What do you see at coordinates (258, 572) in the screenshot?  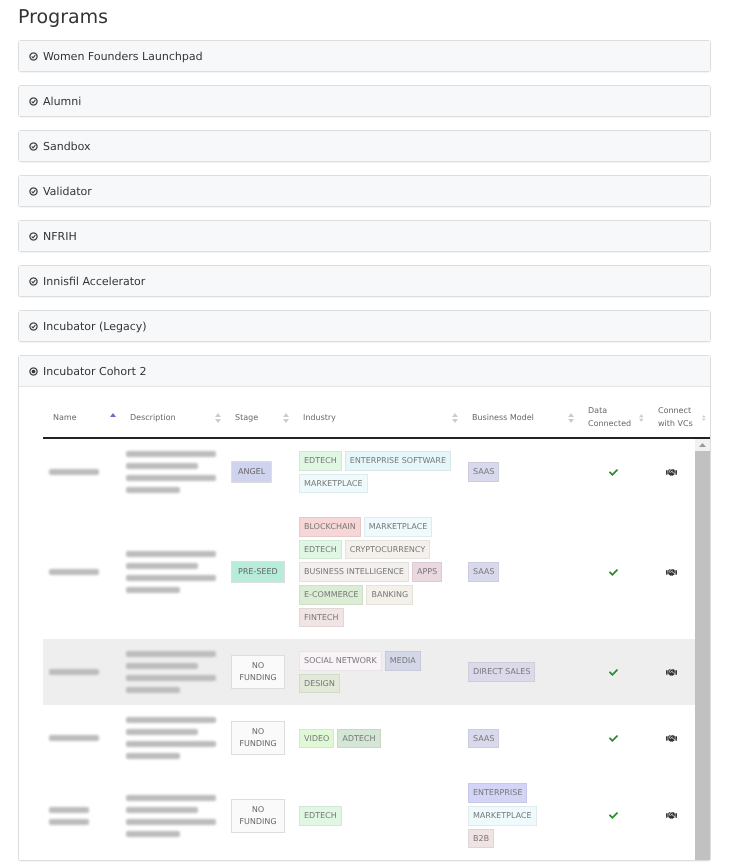 I see `stage-tag: PRE-SEED` at bounding box center [258, 572].